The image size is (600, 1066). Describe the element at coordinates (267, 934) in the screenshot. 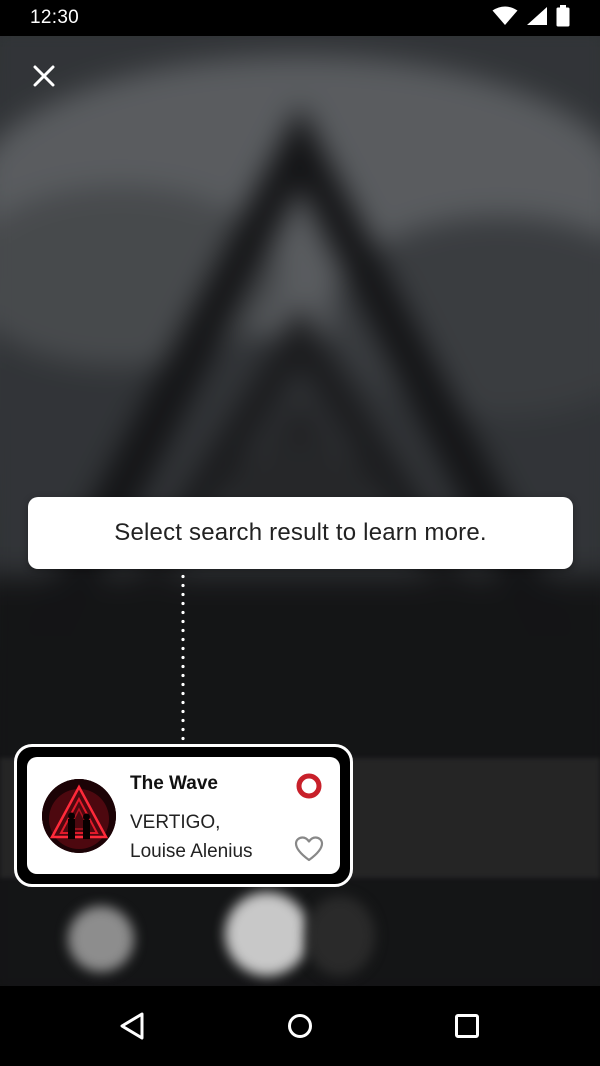

I see `blurred-control-play` at that location.